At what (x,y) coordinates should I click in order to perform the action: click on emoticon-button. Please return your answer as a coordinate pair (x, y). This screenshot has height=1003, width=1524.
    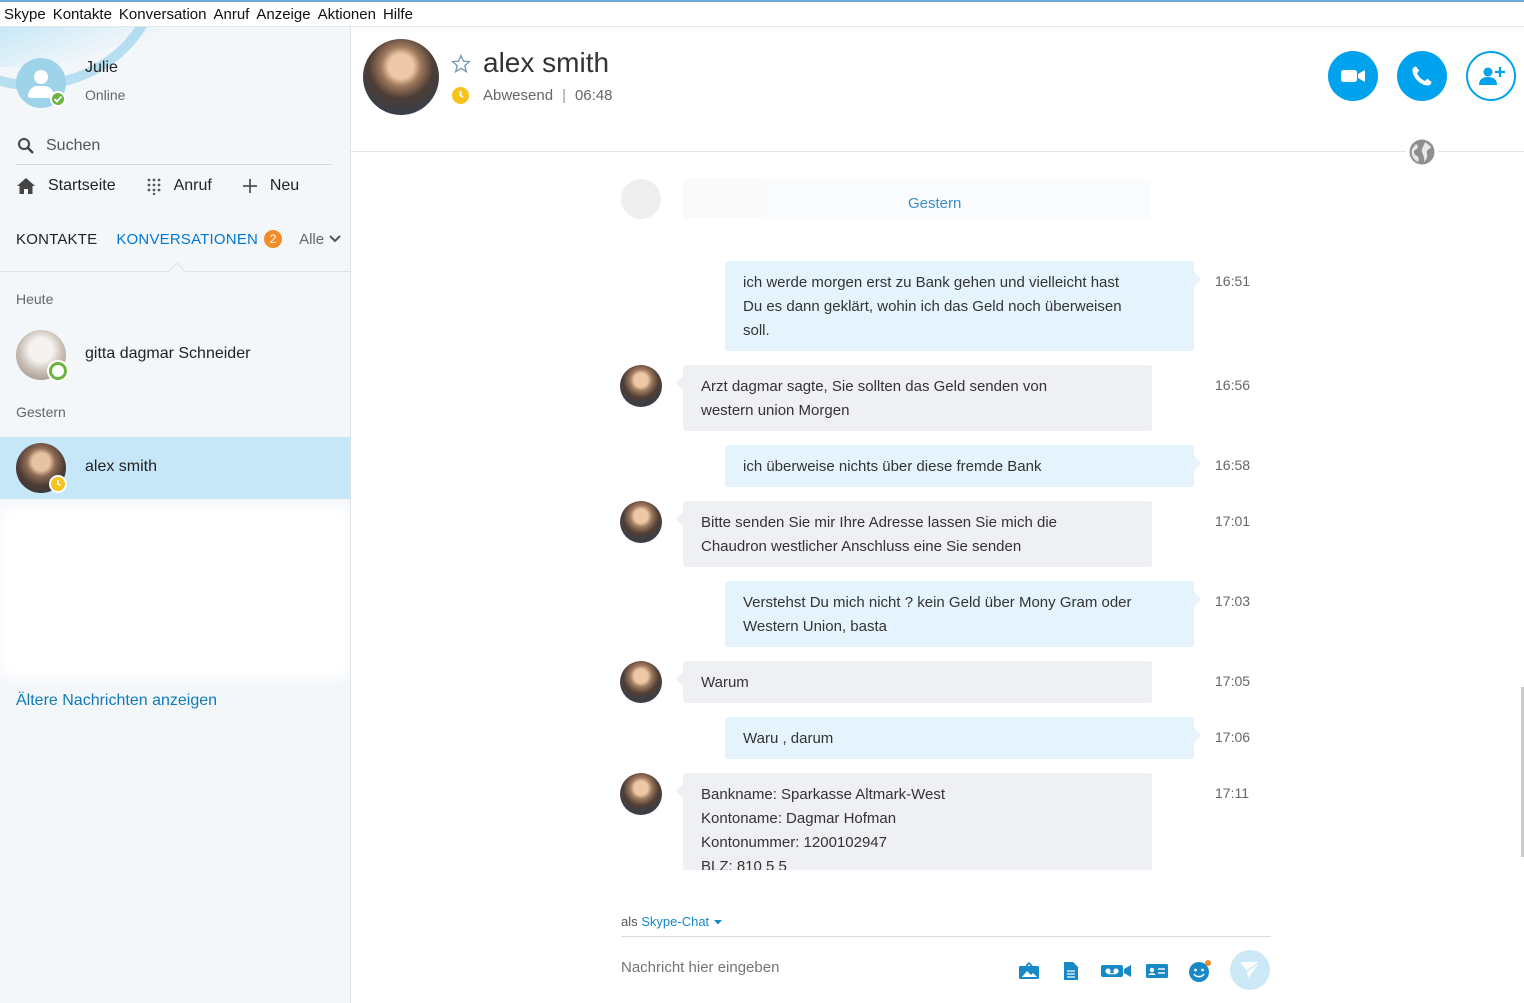
    Looking at the image, I should click on (1200, 971).